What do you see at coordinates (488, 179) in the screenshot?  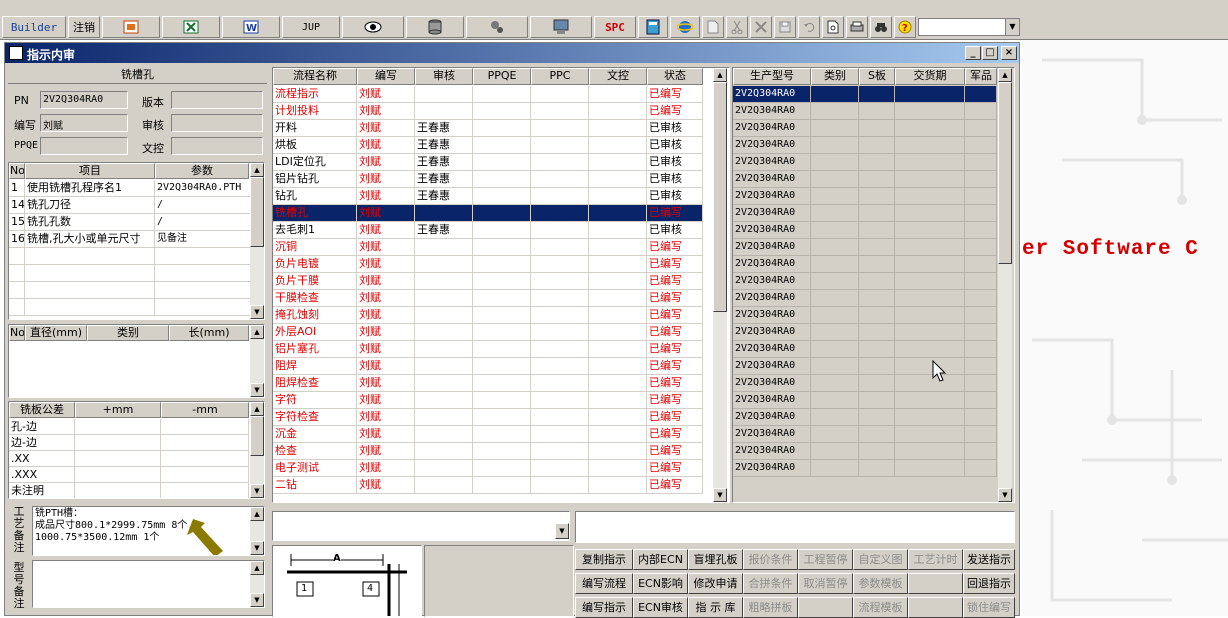 I see `flow-row: 铝片钻孔 刘赋 王春惠 已审核` at bounding box center [488, 179].